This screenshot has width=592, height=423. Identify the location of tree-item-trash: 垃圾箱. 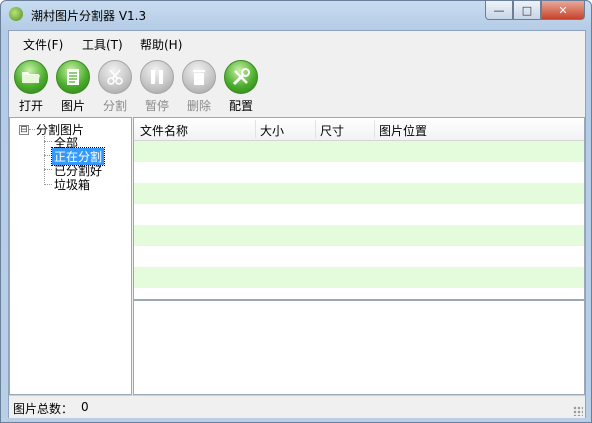
(72, 184).